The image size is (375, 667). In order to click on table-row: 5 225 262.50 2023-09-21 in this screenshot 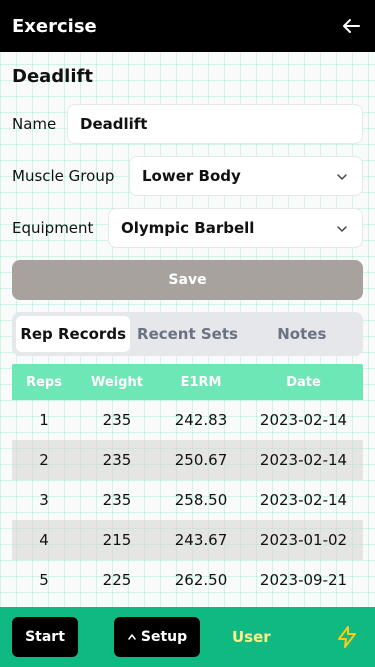, I will do `click(187, 580)`.